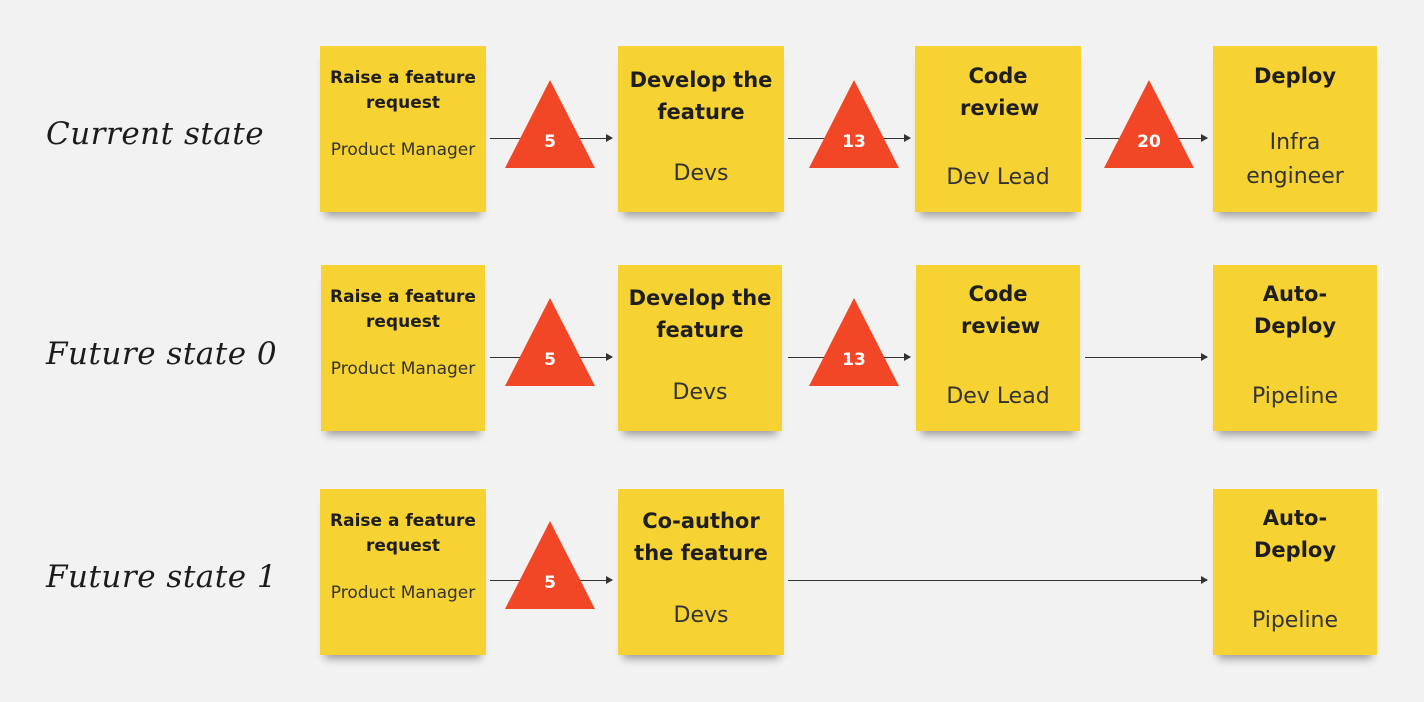 The image size is (1424, 702). Describe the element at coordinates (1149, 142) in the screenshot. I see `delay-value: 20` at that location.